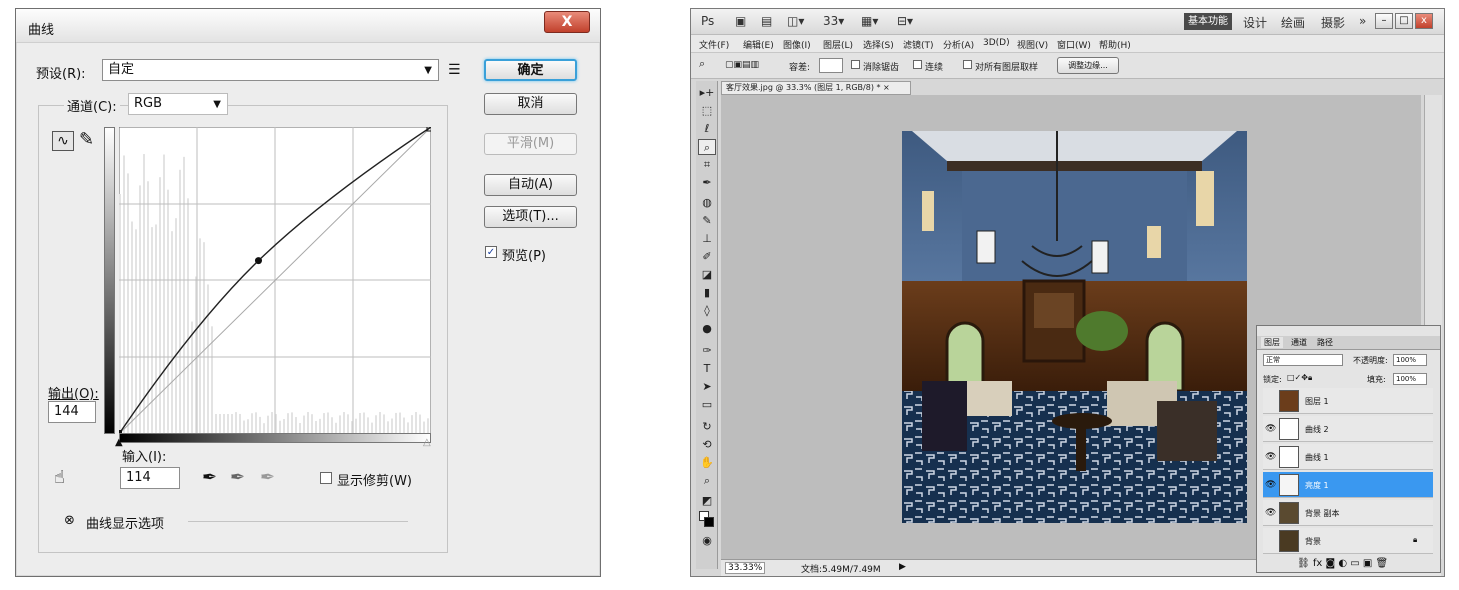  I want to click on maximize-button: □, so click(1404, 21).